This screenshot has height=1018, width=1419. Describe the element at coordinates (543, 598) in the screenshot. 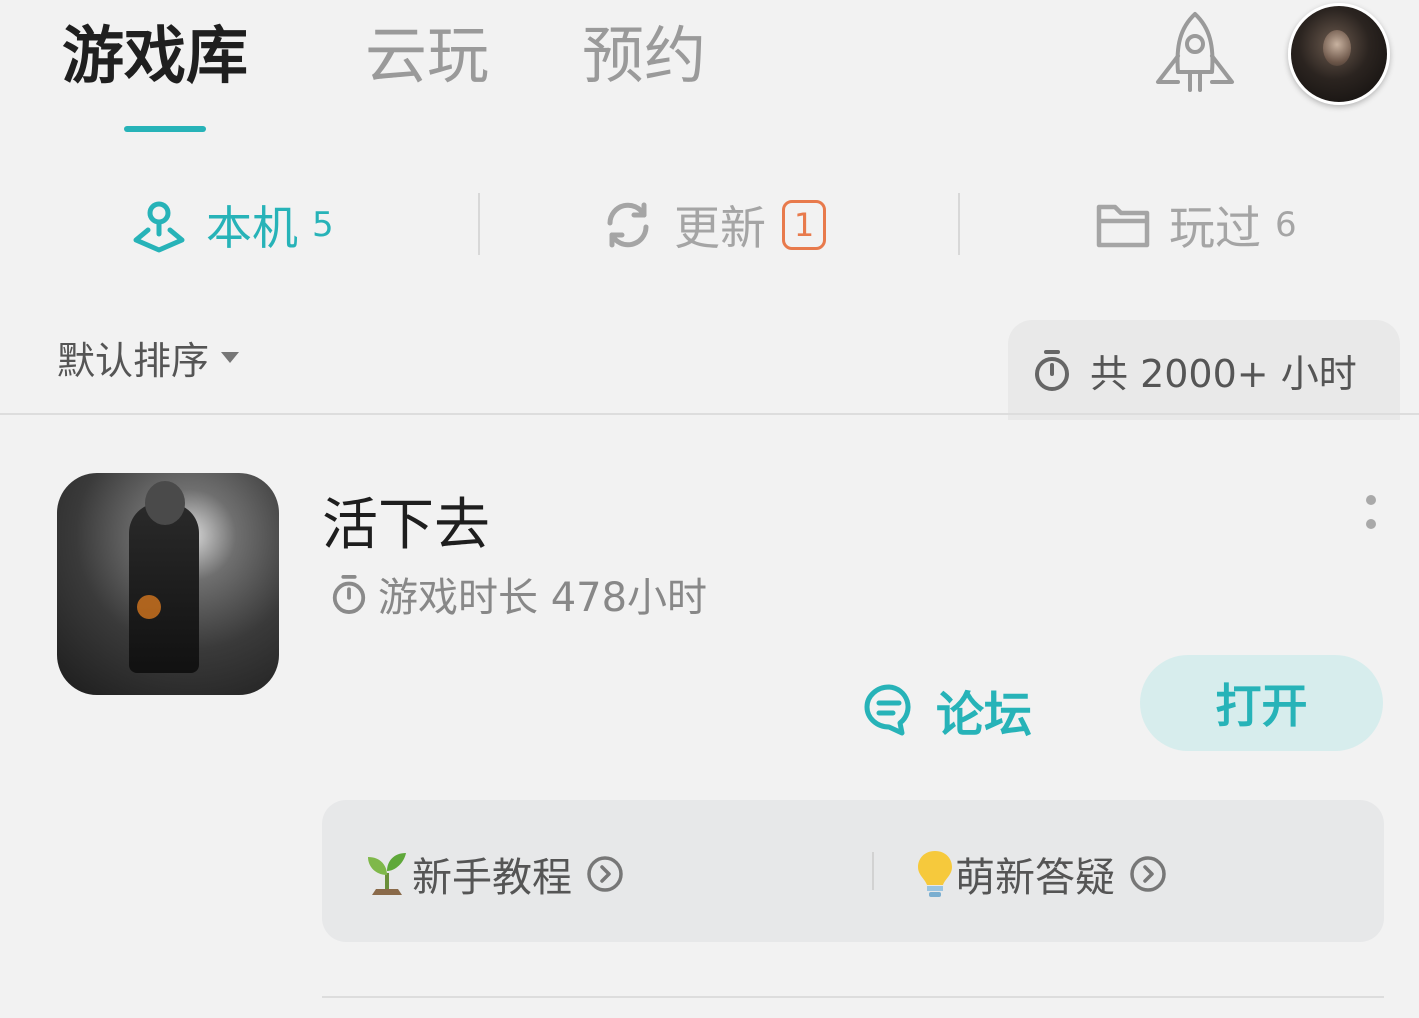

I see `play-time-text: 游戏时长 478小时` at that location.